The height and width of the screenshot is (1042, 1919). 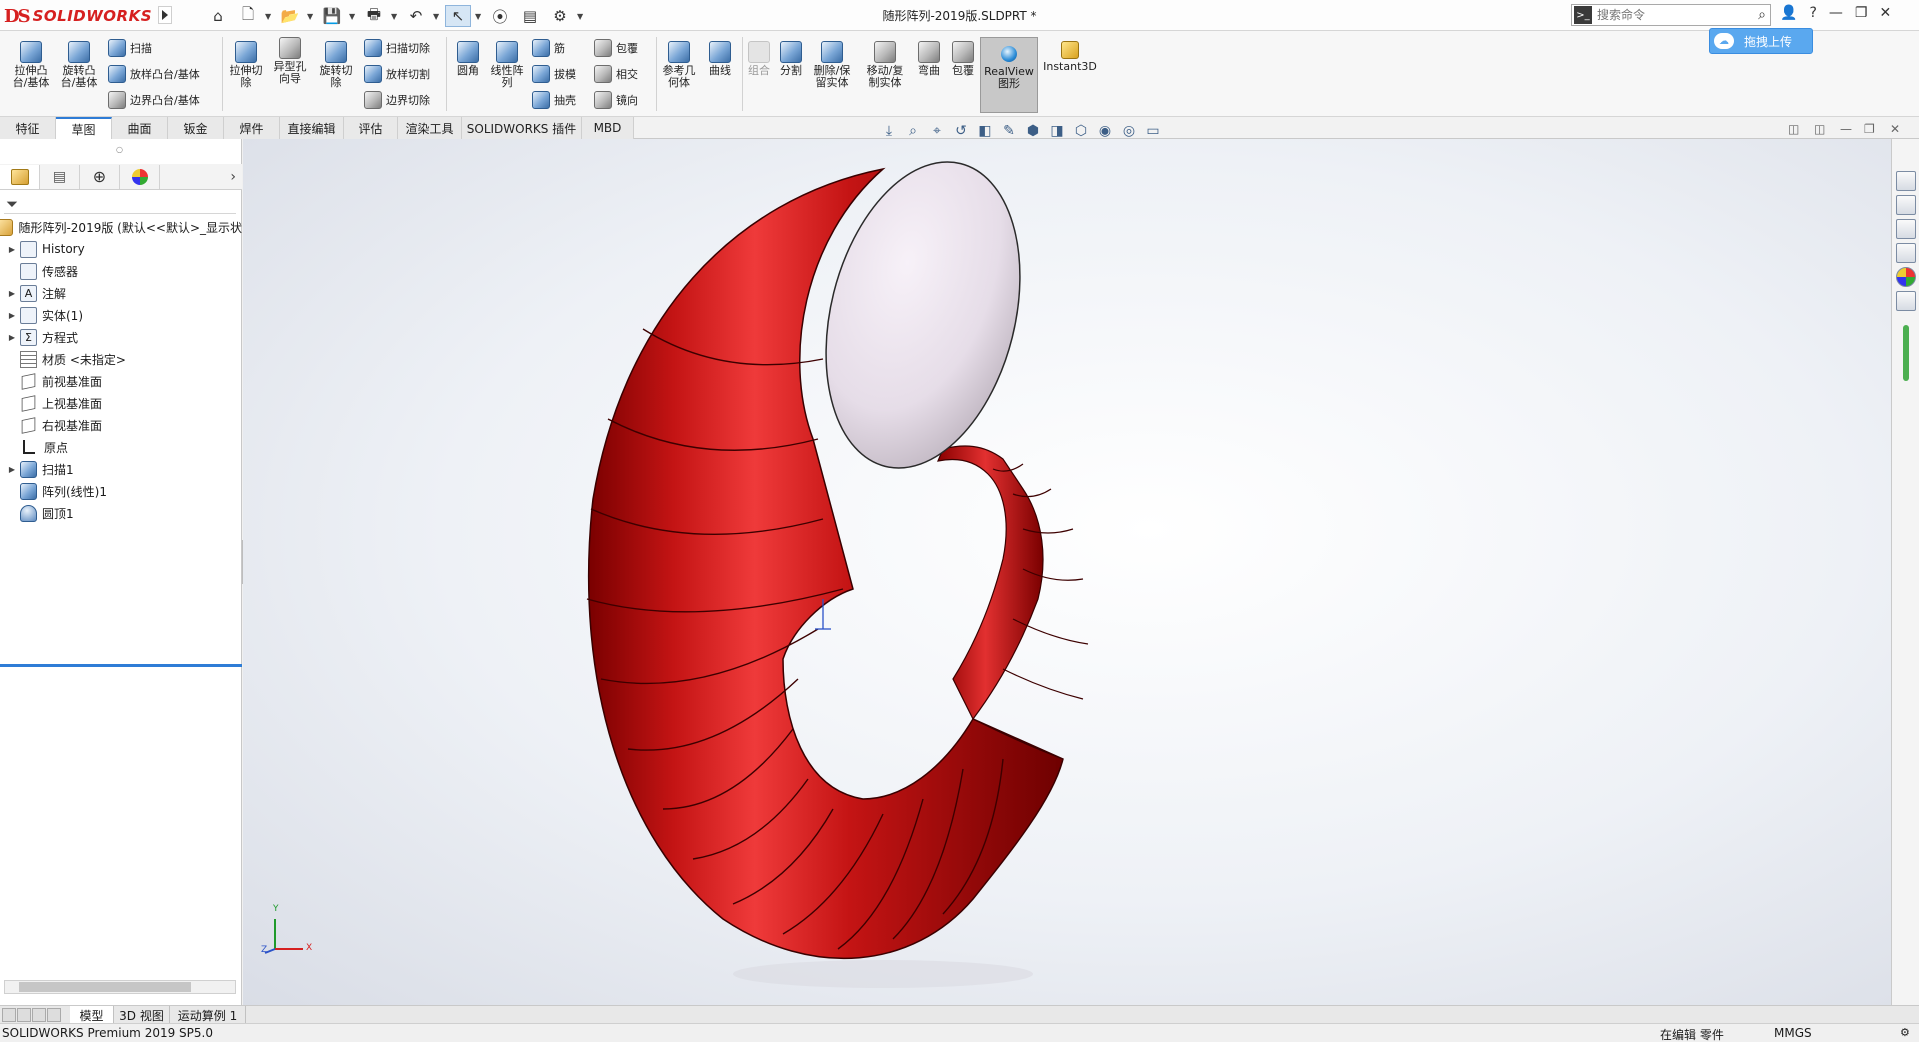 I want to click on last-tab-icon, so click(x=54, y=1015).